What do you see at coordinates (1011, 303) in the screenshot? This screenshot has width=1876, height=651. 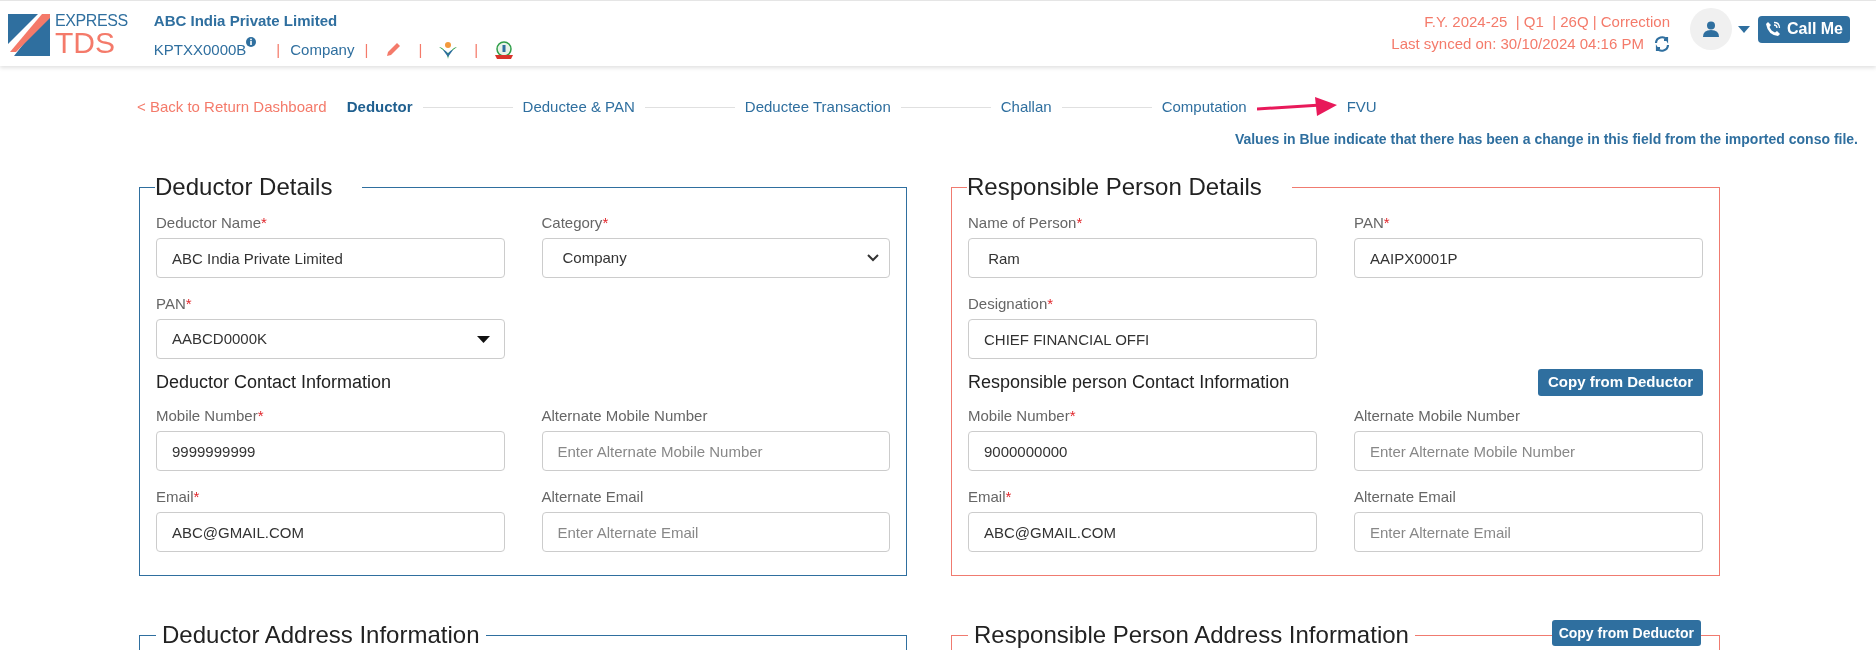 I see `field-label: Designation*` at bounding box center [1011, 303].